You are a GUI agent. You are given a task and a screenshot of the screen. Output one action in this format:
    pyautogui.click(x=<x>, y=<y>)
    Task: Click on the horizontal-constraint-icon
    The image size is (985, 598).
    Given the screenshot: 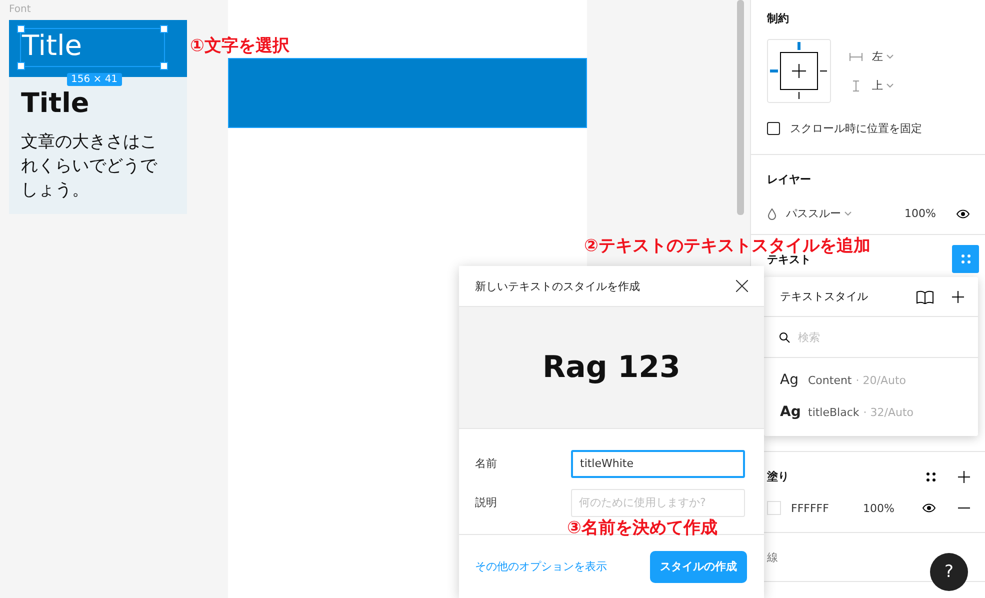 What is the action you would take?
    pyautogui.click(x=856, y=57)
    